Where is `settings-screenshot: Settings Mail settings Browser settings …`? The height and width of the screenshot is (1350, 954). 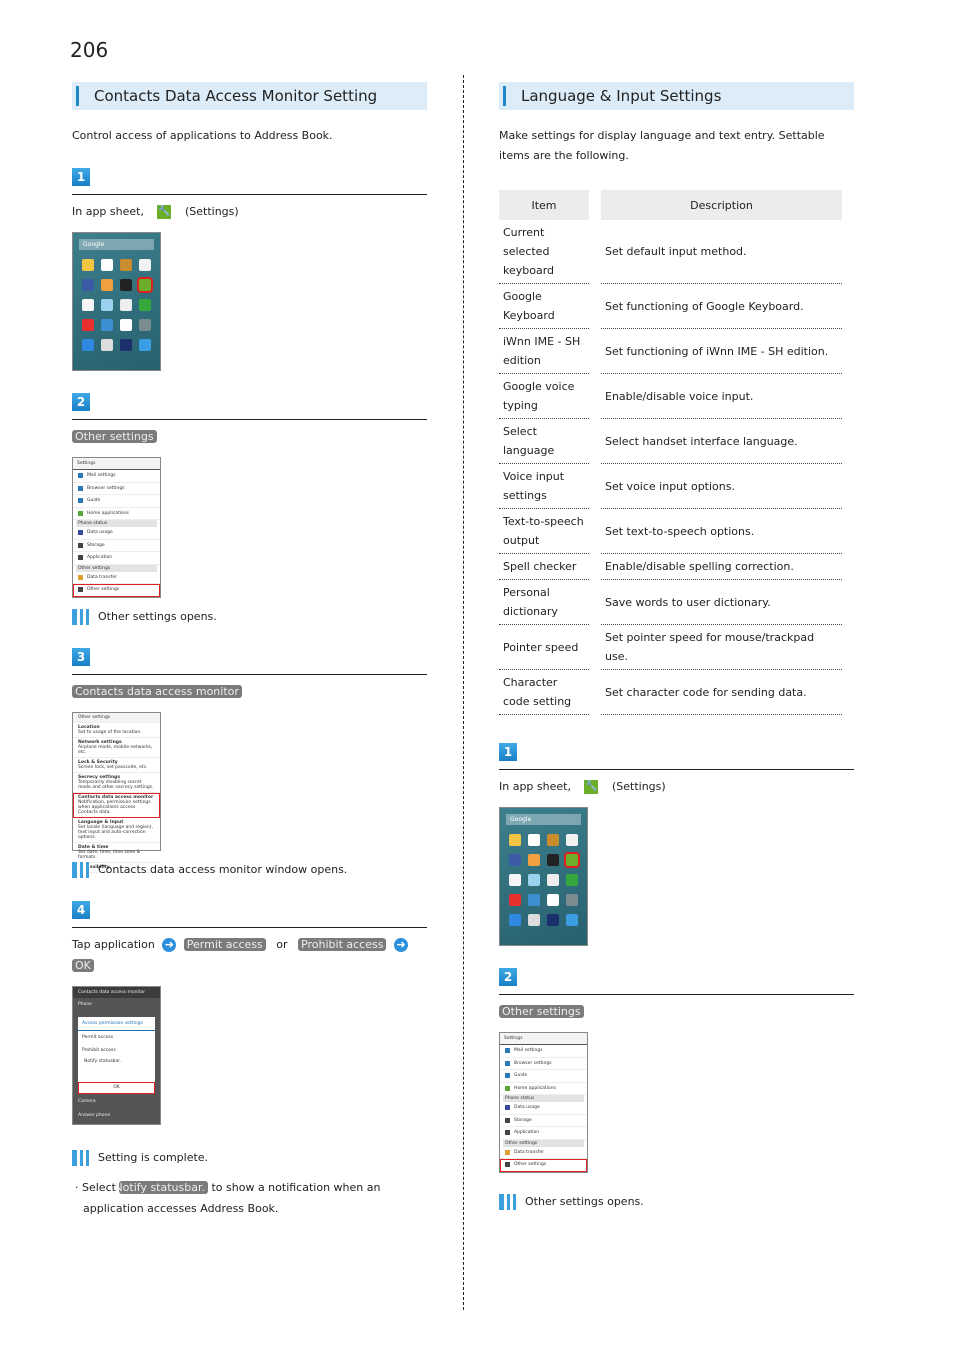
settings-screenshot: Settings Mail settings Browser settings … is located at coordinates (543, 1102).